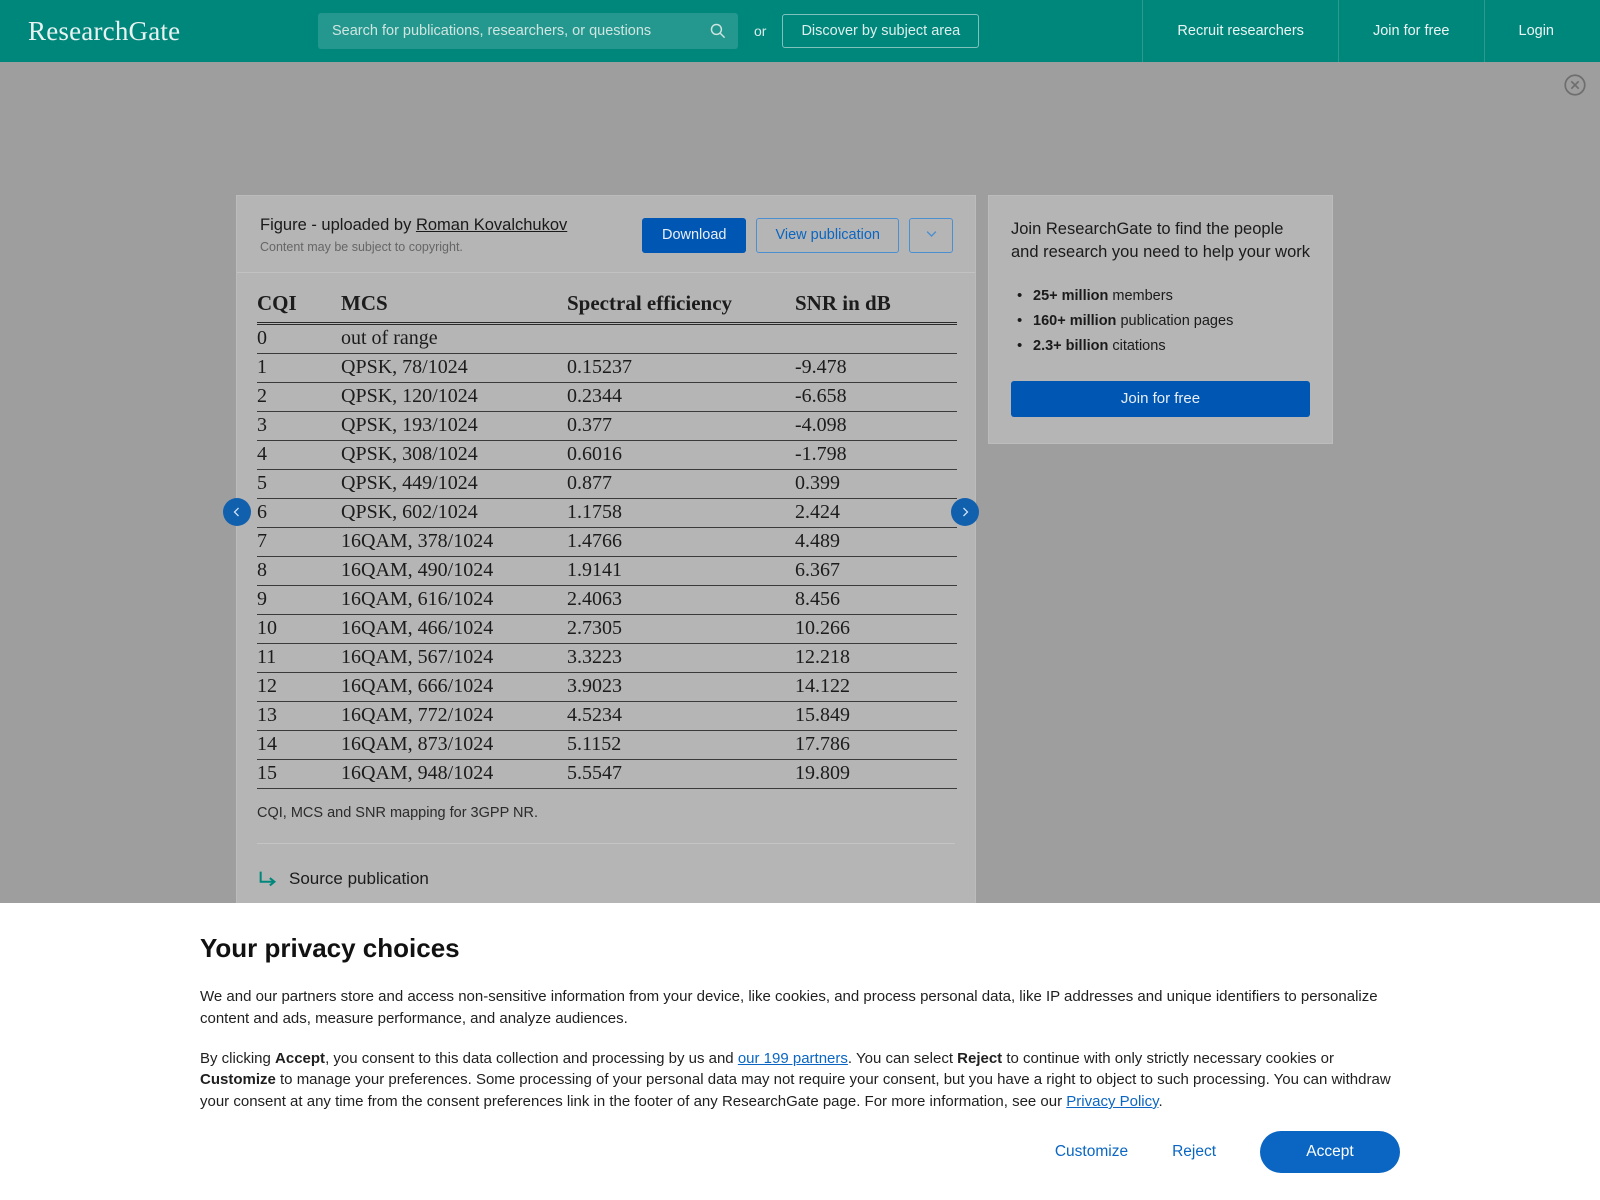 This screenshot has height=1200, width=1600. Describe the element at coordinates (681, 368) in the screenshot. I see `cell-spectral-efficiency: 0.15237` at that location.